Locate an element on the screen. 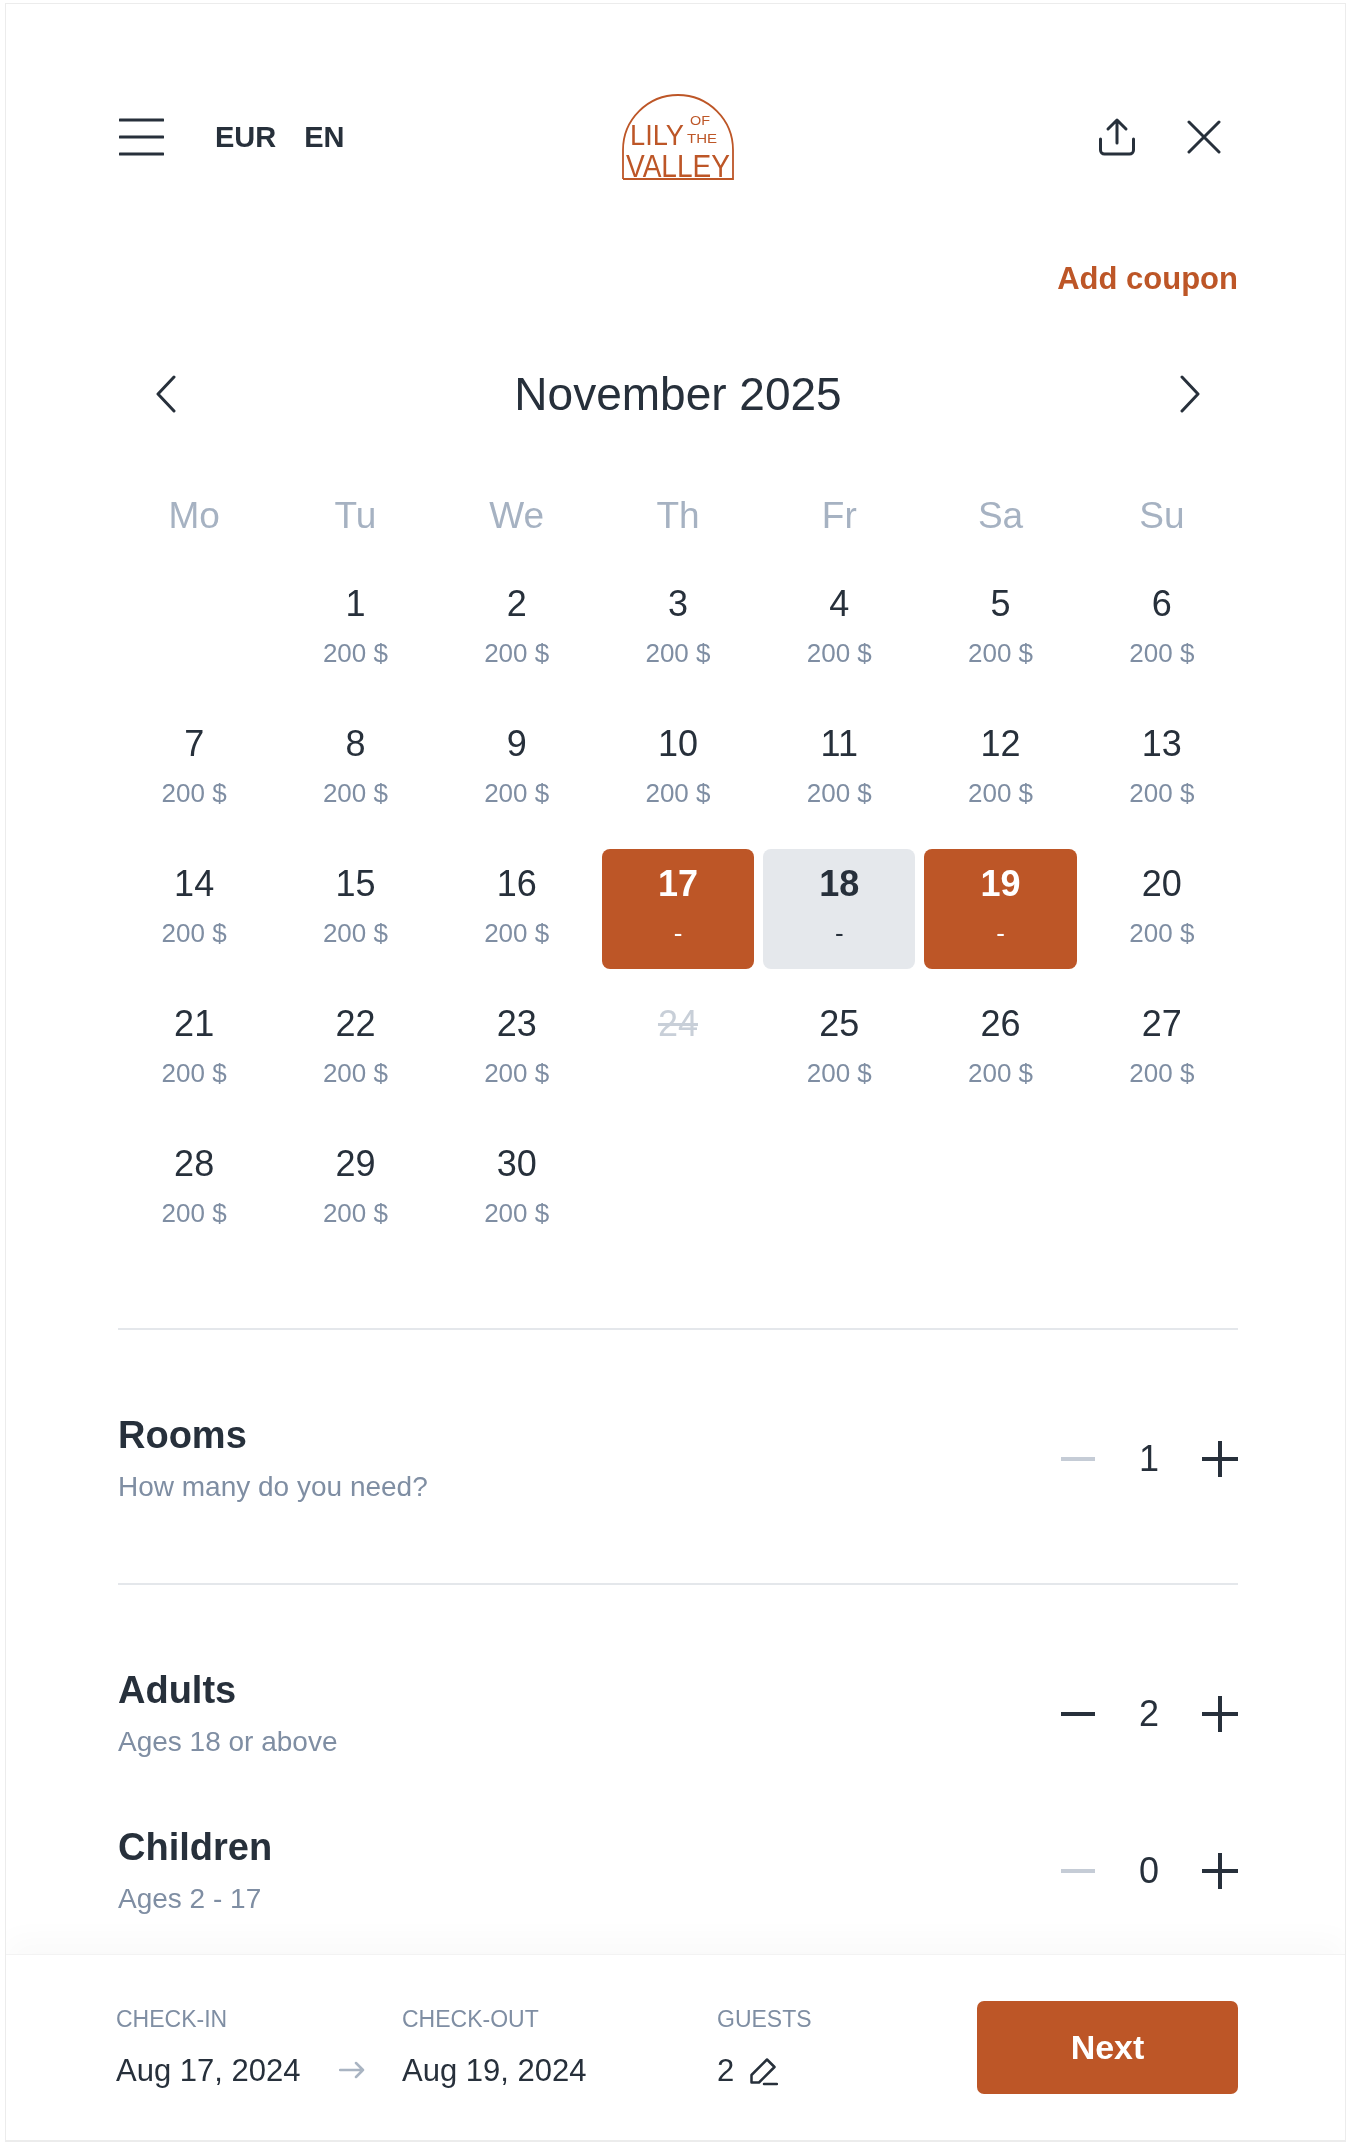  calendar-day: 12 200 $ is located at coordinates (1000, 769).